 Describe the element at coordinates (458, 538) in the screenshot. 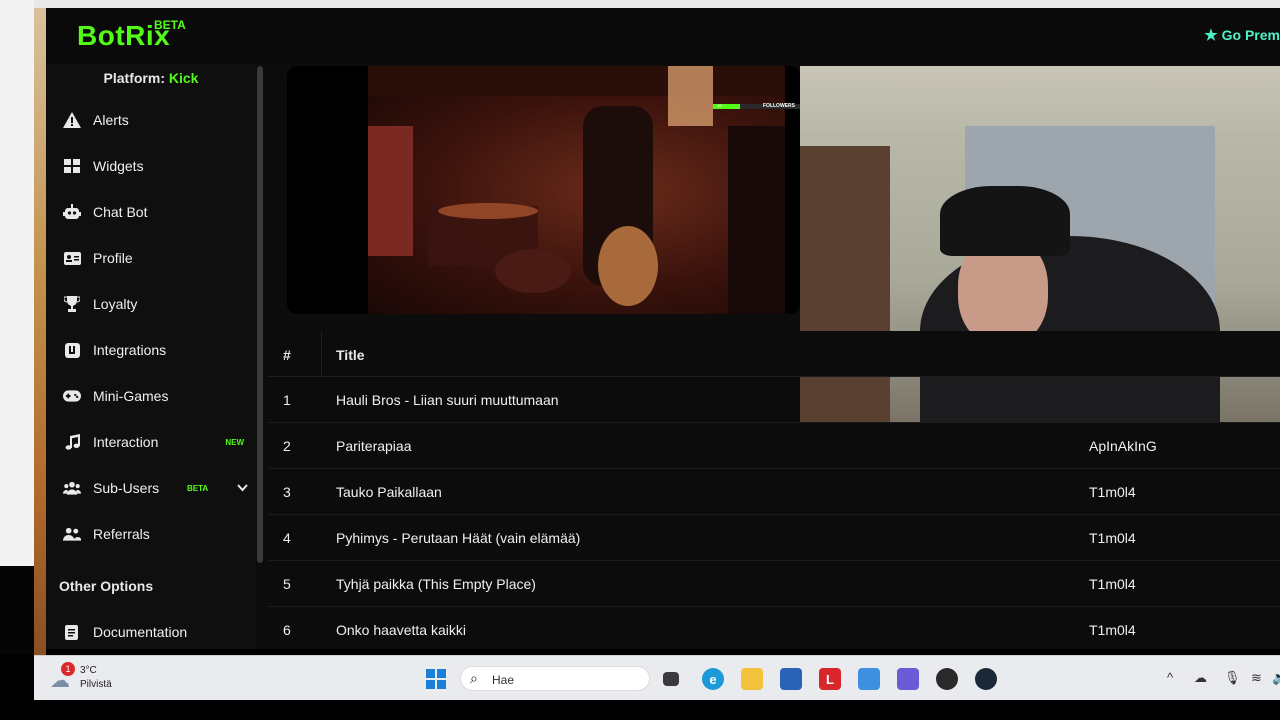

I see `row-title: Pyhimys - Perutaan Häät (vain elämää)` at that location.